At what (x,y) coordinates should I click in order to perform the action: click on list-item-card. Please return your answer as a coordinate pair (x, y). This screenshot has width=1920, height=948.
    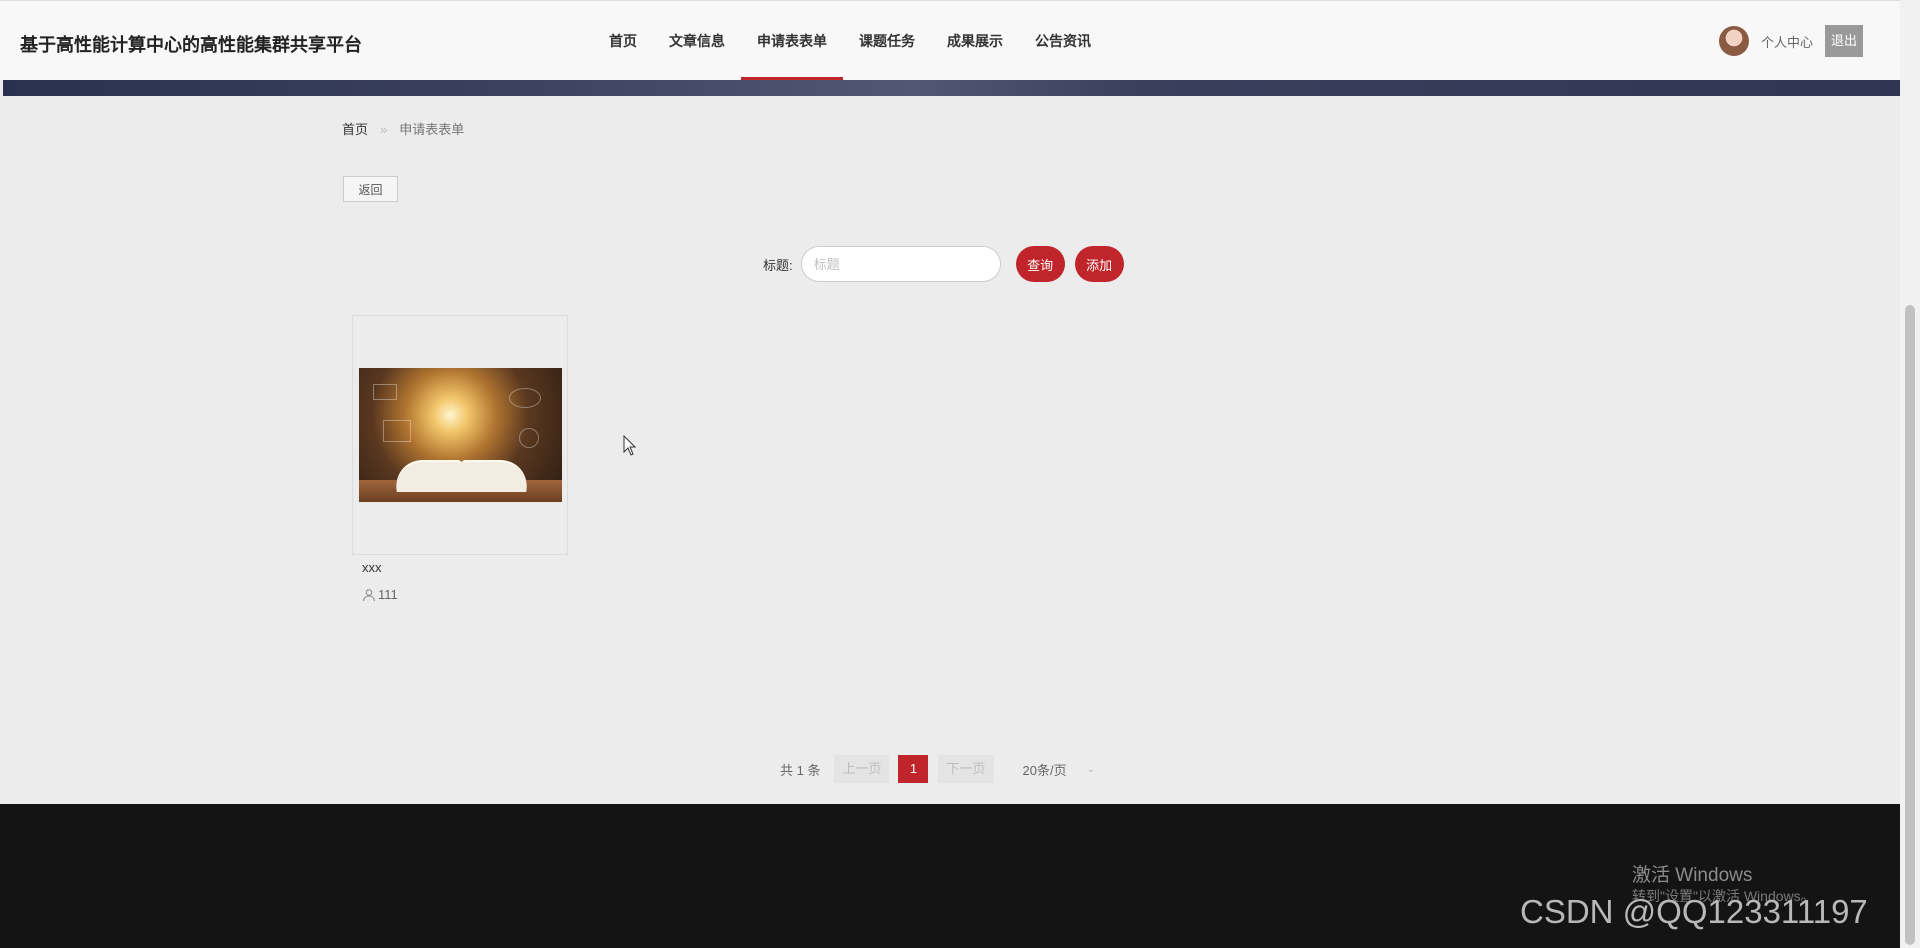
    Looking at the image, I should click on (460, 435).